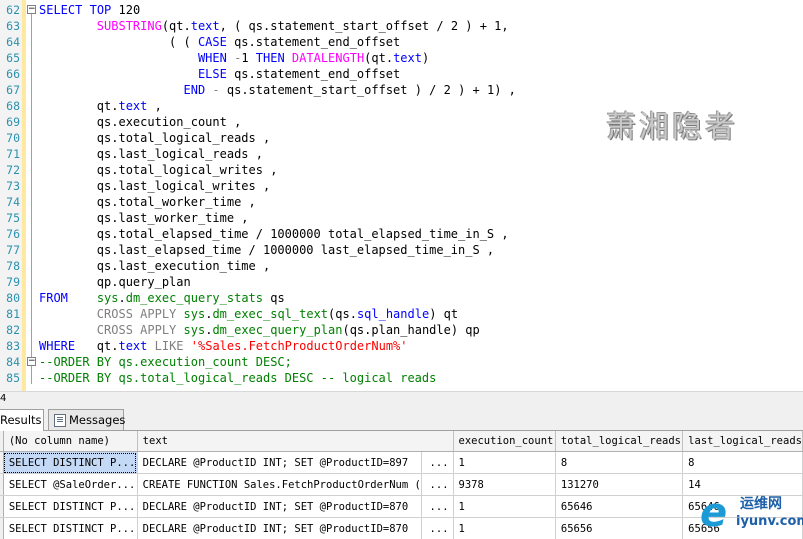 Image resolution: width=803 pixels, height=539 pixels. What do you see at coordinates (61, 10) in the screenshot?
I see `code-token: SELECT` at bounding box center [61, 10].